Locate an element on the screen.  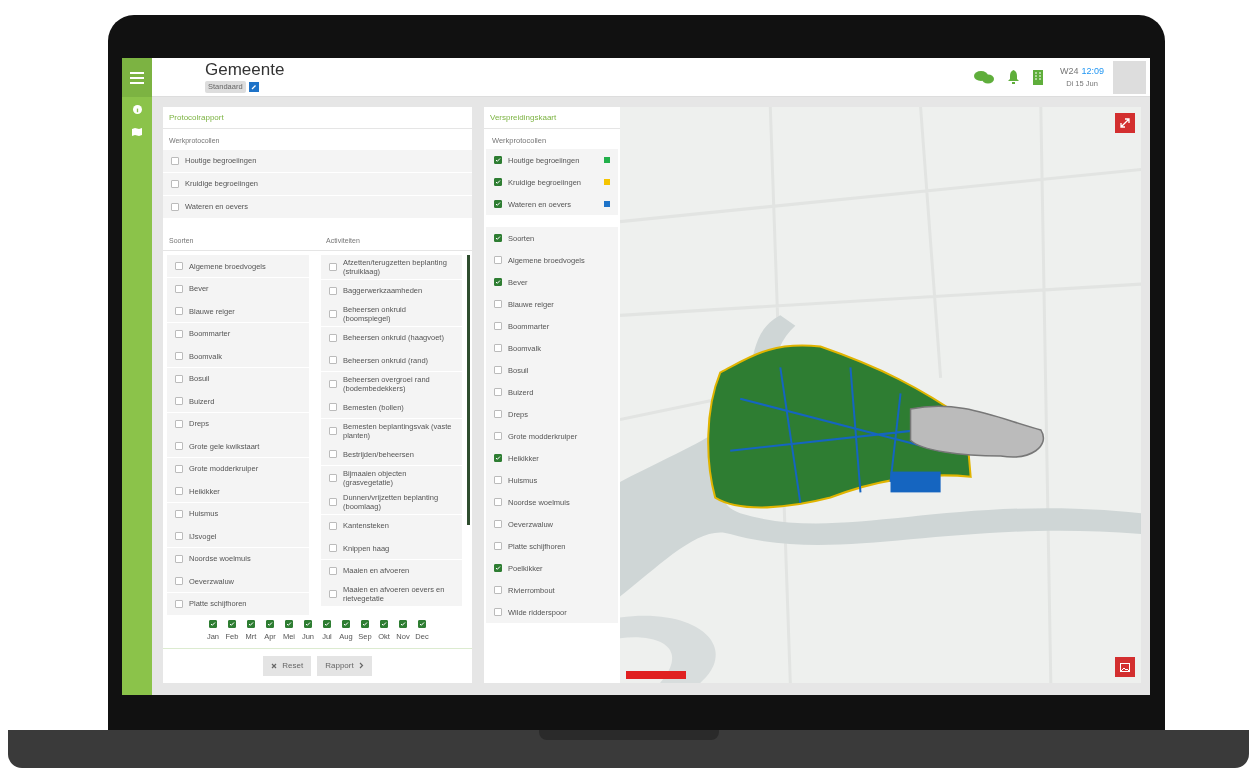
info-icon is located at coordinates (137, 109).